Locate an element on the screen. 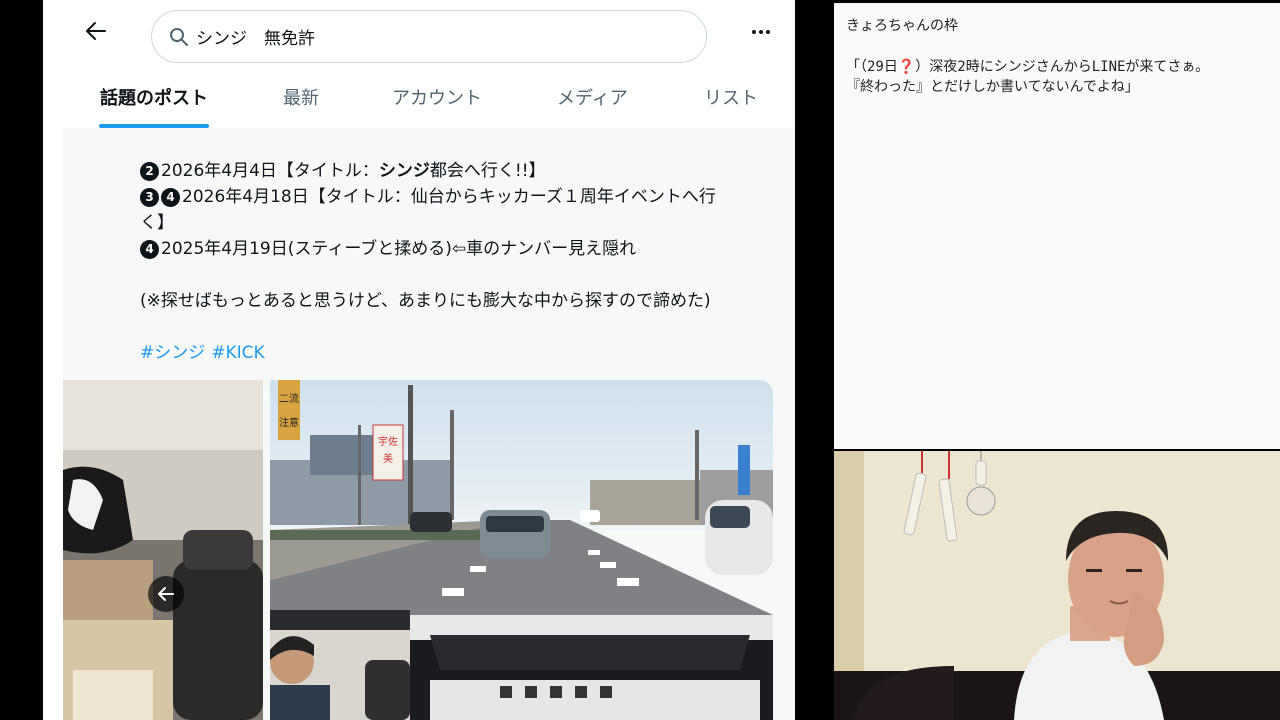  webcam-feed is located at coordinates (1057, 585).